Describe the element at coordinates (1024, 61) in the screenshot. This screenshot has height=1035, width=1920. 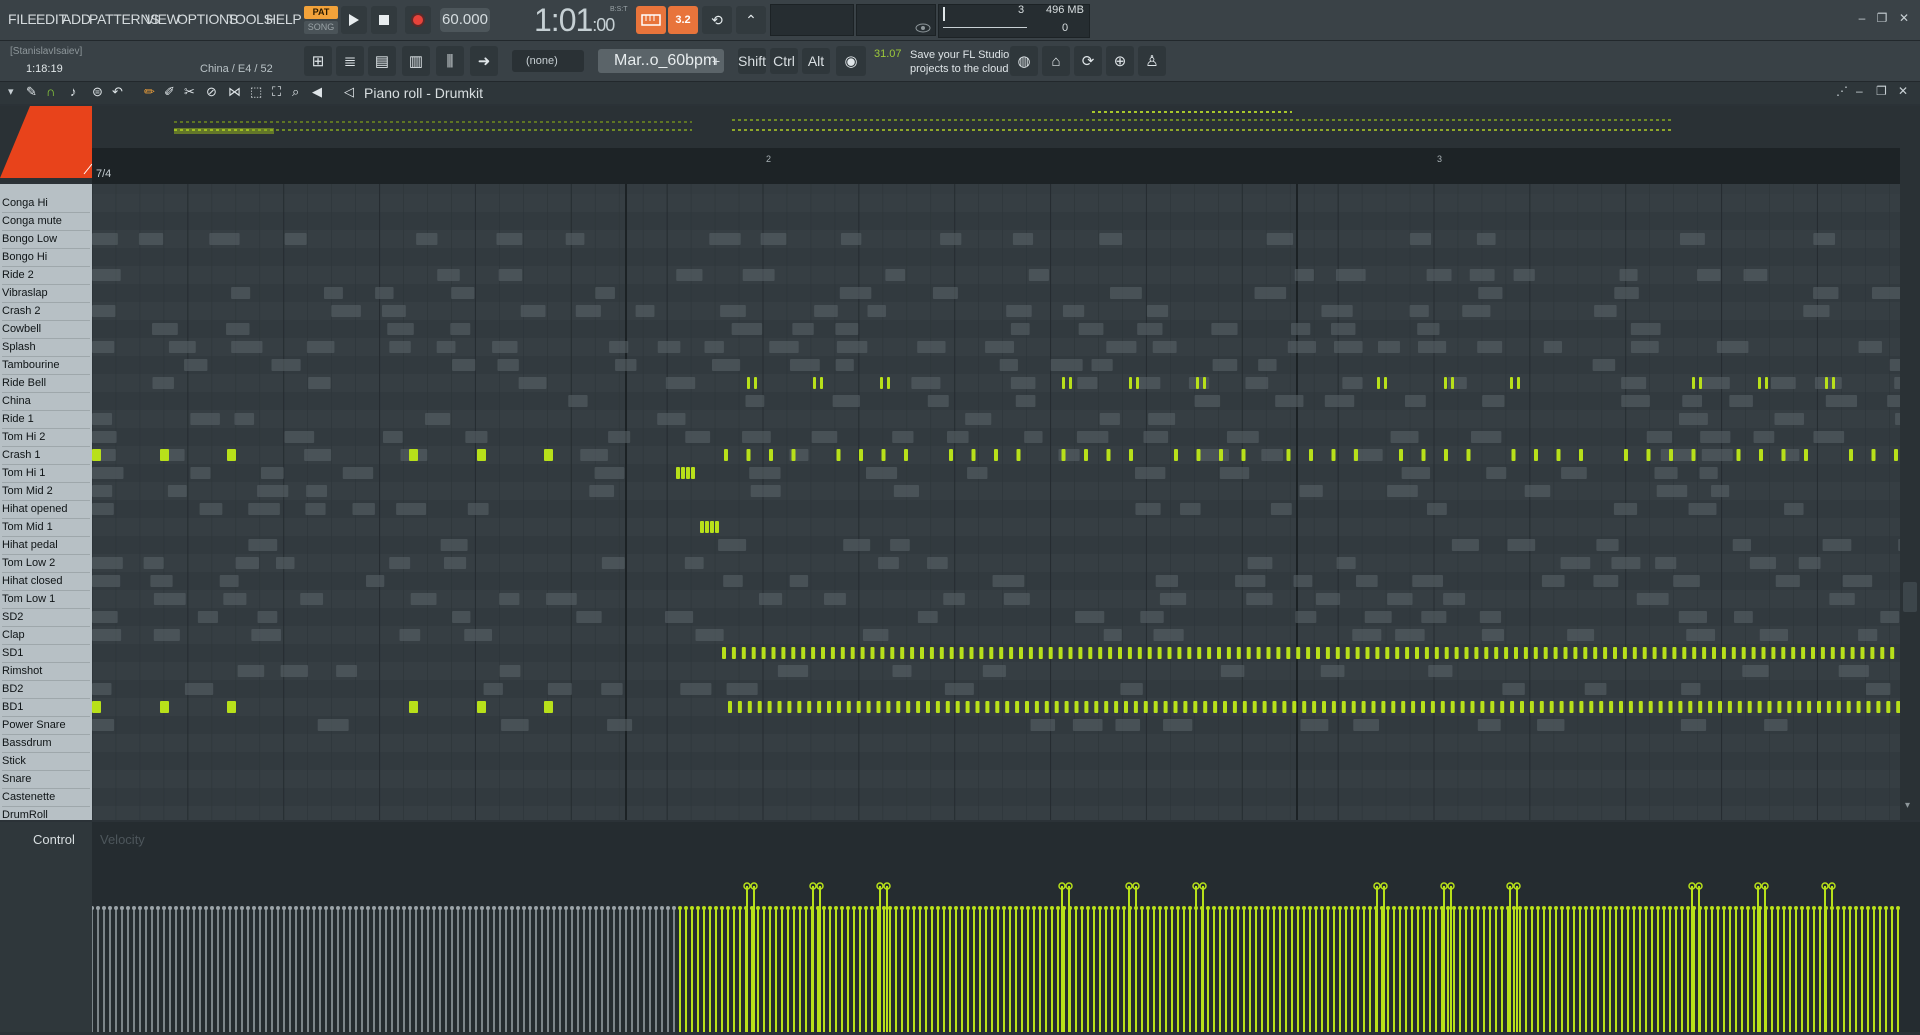
I see `globe-button: ◍` at that location.